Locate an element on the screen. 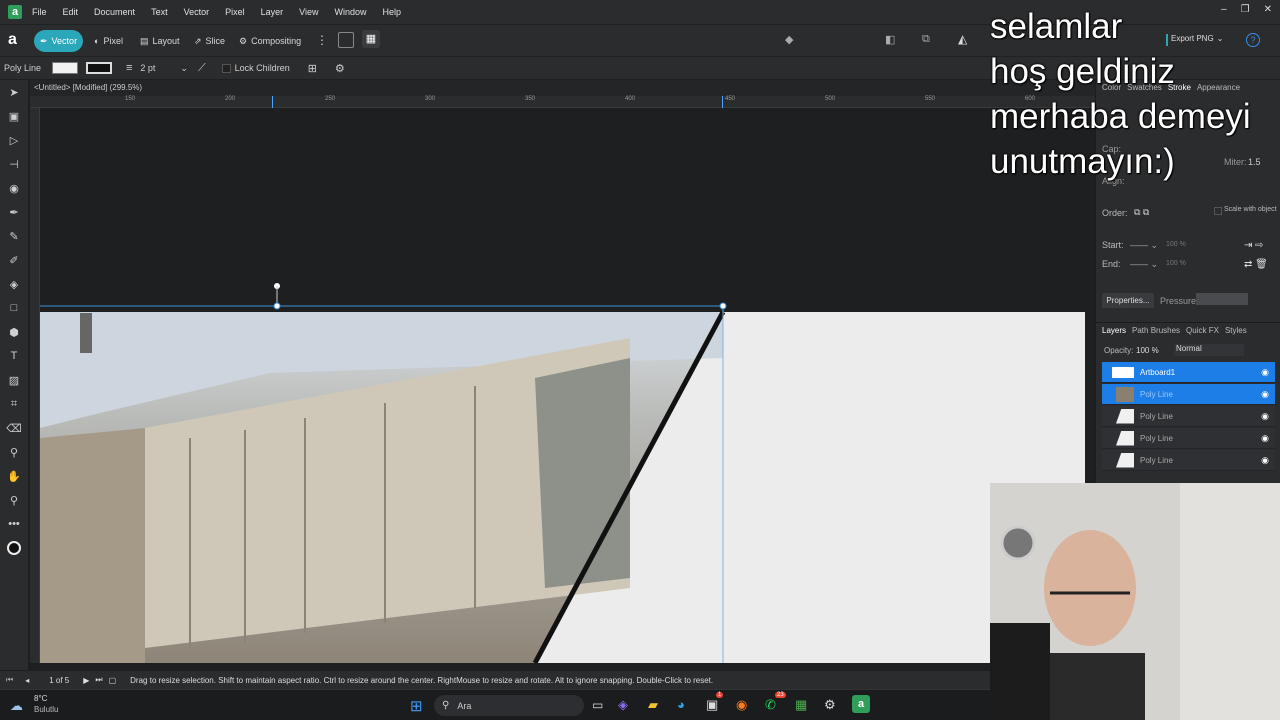 This screenshot has height=720, width=1280. whatsapp-icon: ✆ is located at coordinates (770, 705).